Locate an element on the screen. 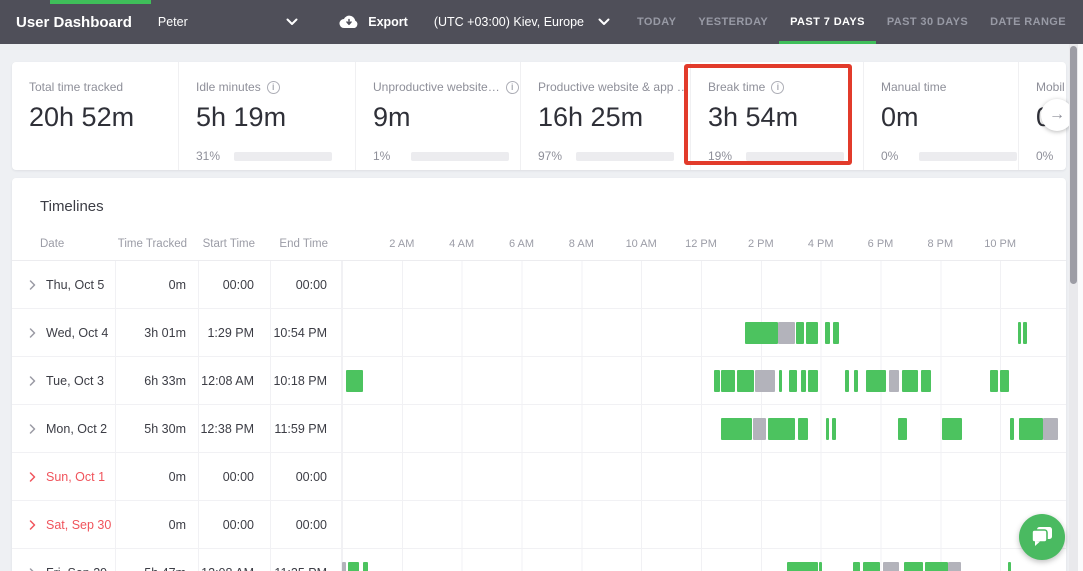  hour-label: 2 PM is located at coordinates (760, 244).